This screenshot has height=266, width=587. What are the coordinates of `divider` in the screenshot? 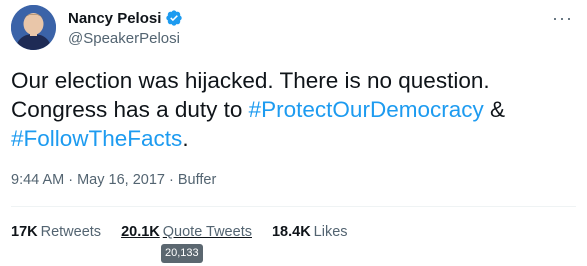 It's located at (293, 206).